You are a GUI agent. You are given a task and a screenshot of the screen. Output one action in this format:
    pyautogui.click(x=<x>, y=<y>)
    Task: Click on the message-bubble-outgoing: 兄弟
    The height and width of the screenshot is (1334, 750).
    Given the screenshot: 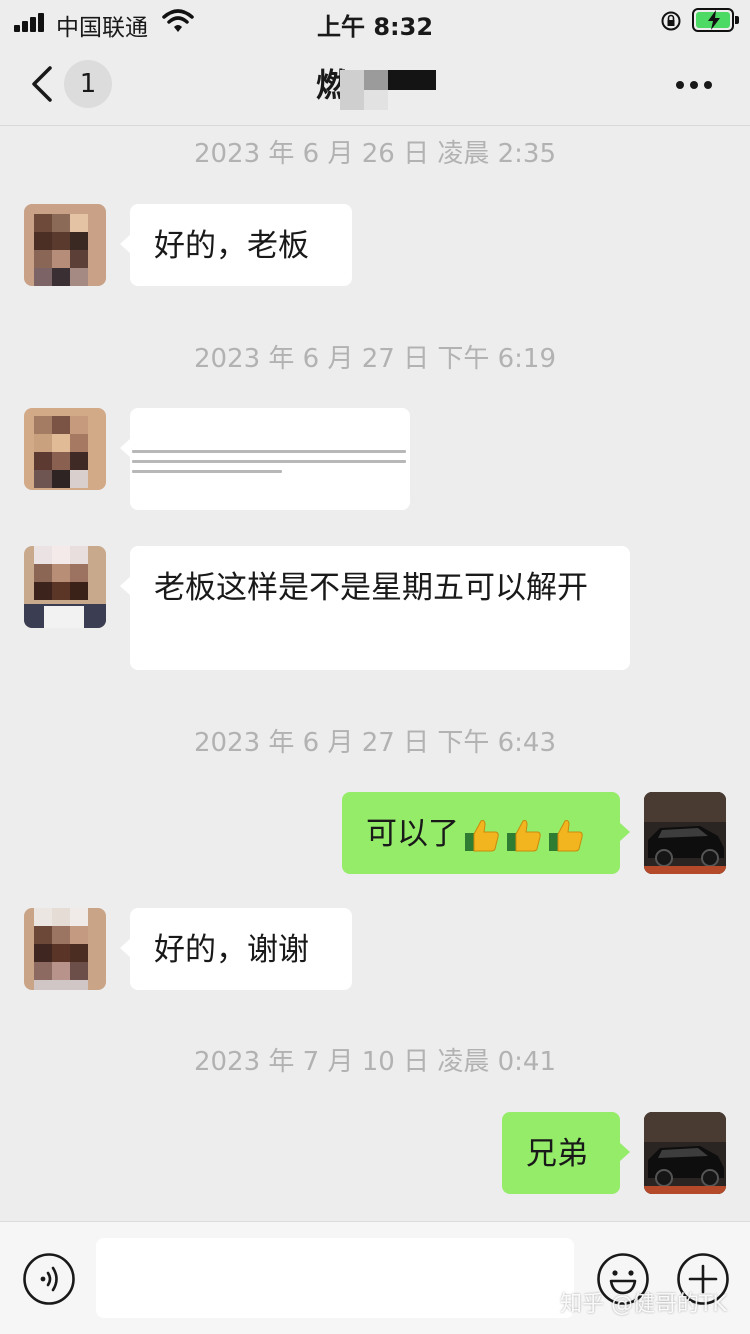 What is the action you would take?
    pyautogui.click(x=566, y=1153)
    